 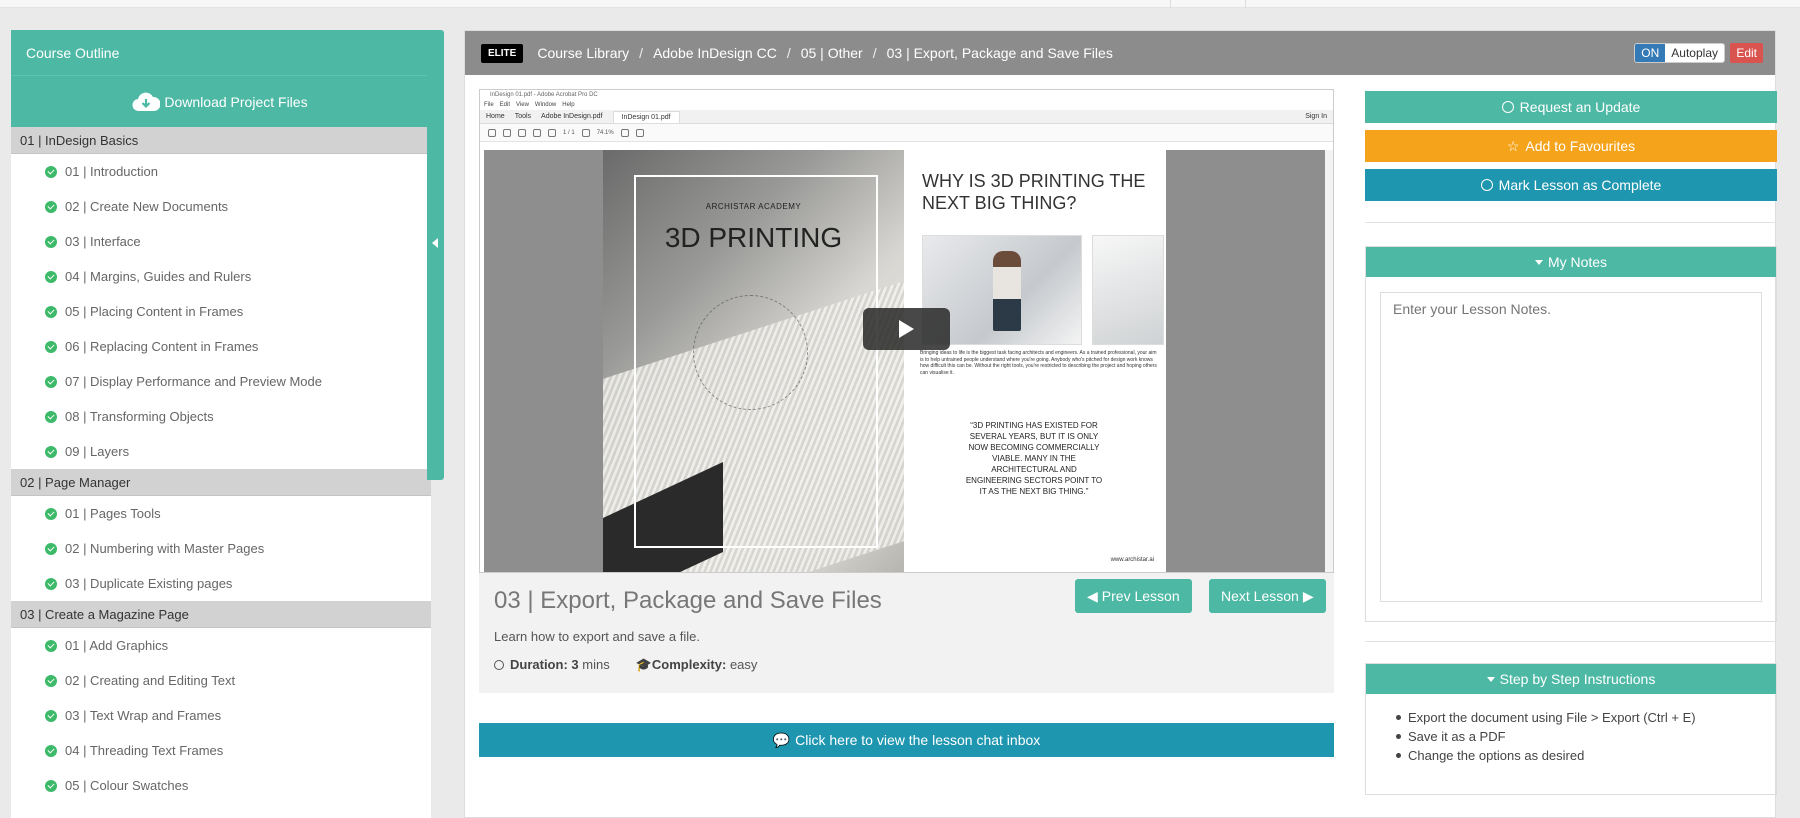 I want to click on pen-icon, so click(x=639, y=132).